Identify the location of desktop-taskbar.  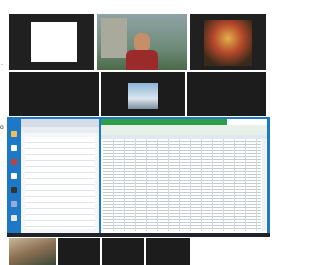
(138, 235).